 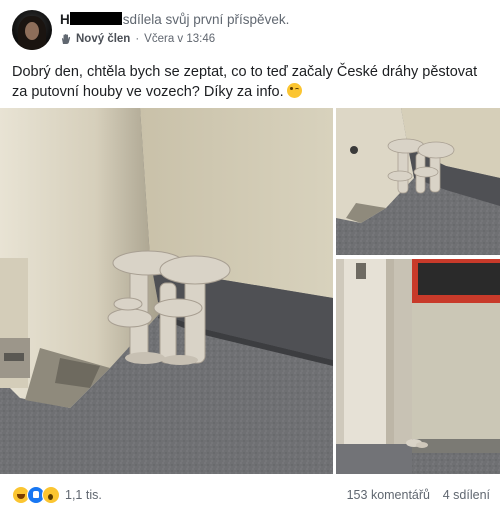 I want to click on new-member-badge: Nový člen, so click(x=103, y=39).